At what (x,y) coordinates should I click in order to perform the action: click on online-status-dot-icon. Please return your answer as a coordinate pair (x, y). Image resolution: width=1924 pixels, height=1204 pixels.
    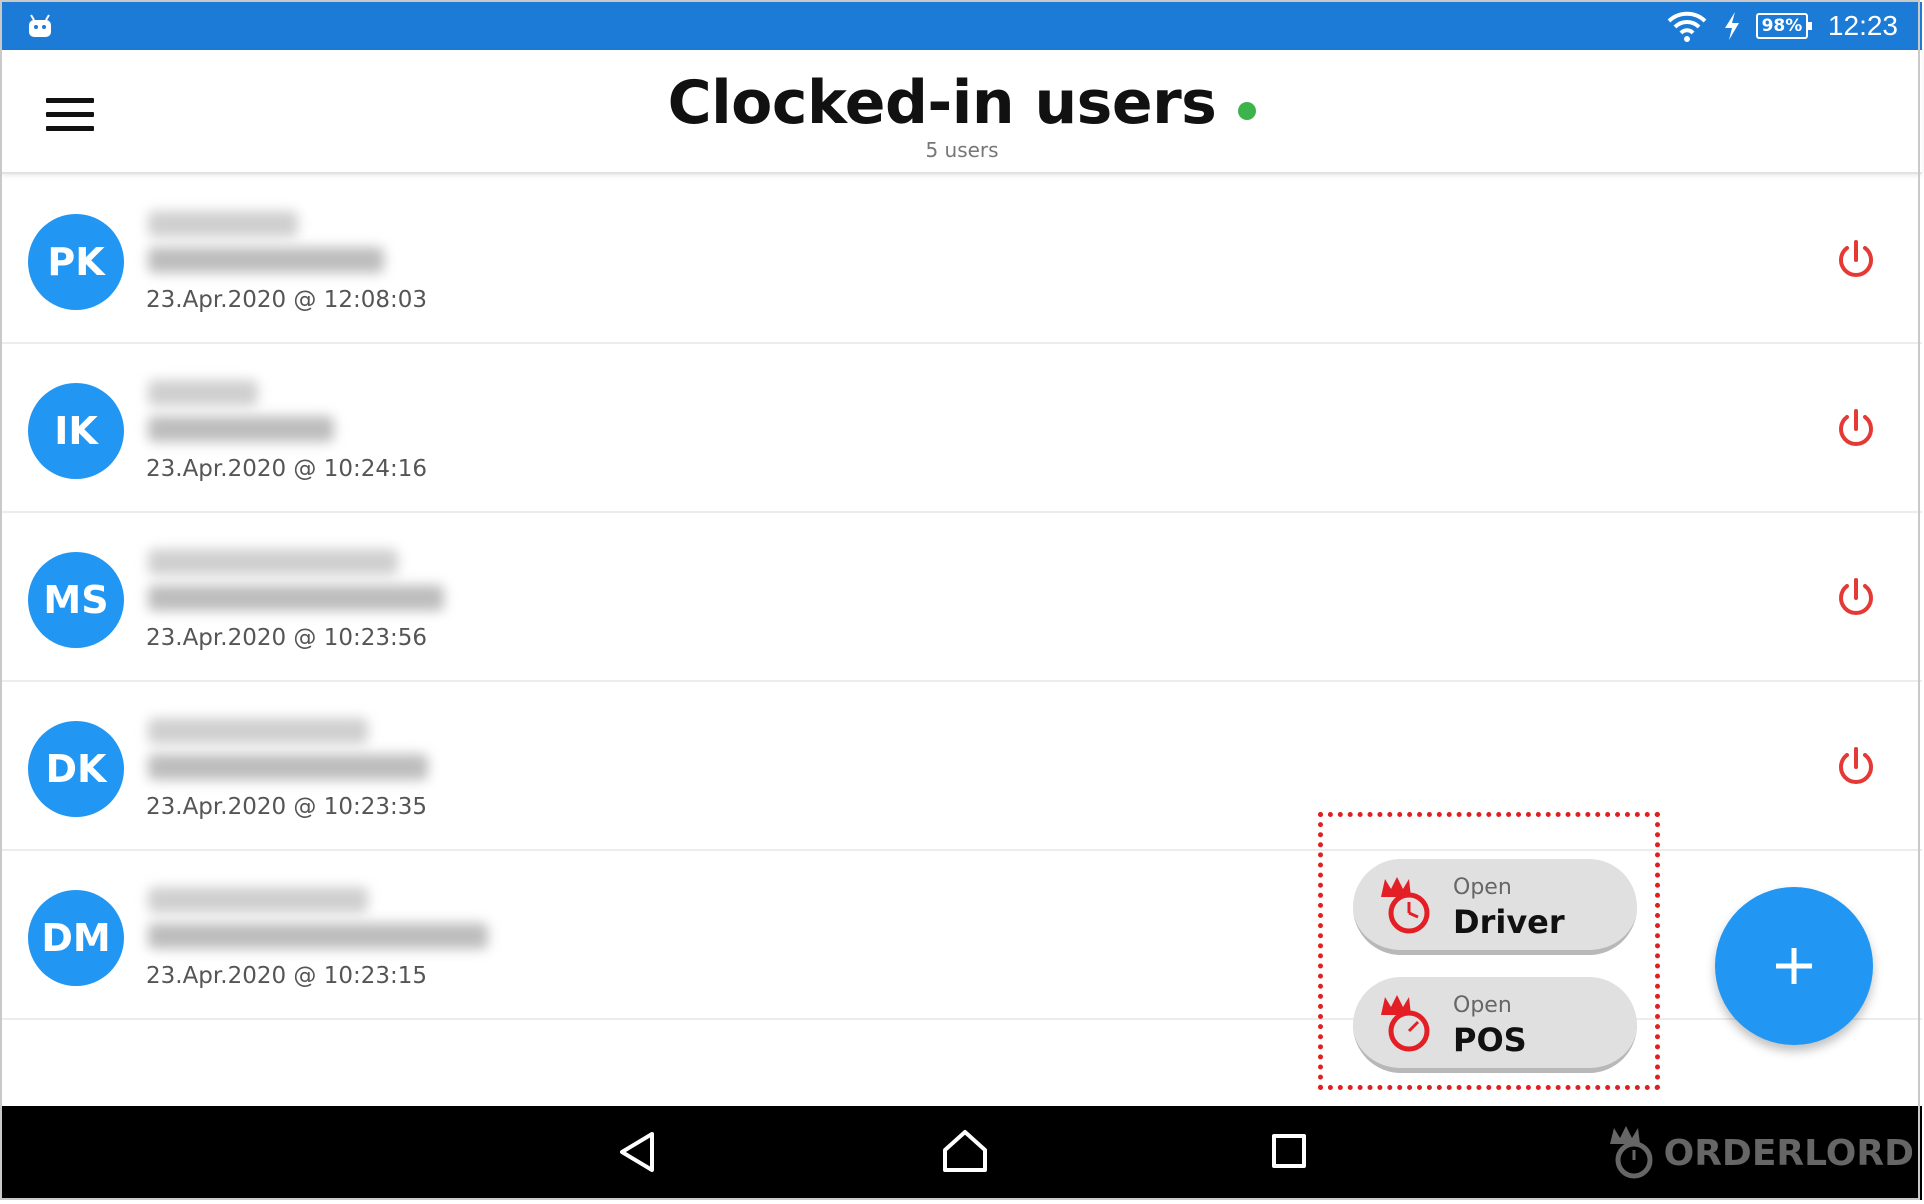
    Looking at the image, I should click on (1247, 110).